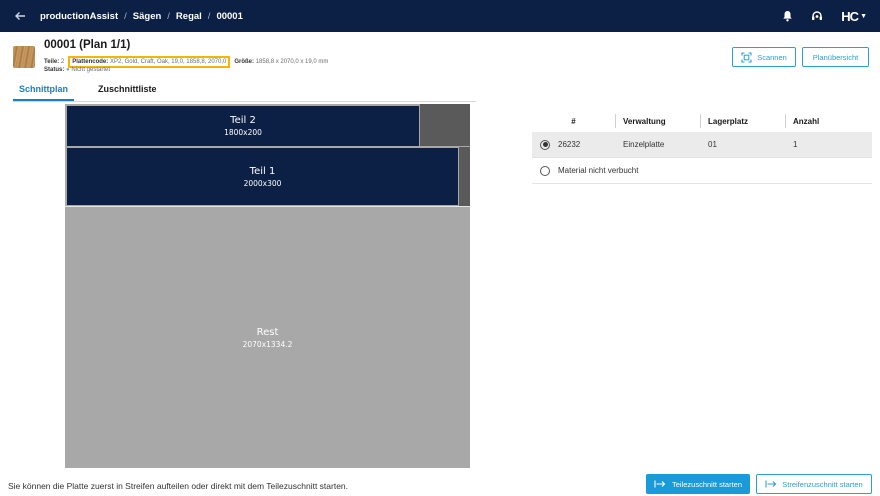 This screenshot has width=880, height=496. What do you see at coordinates (43, 91) in the screenshot?
I see `tab-schnittplan: Schnittplan` at bounding box center [43, 91].